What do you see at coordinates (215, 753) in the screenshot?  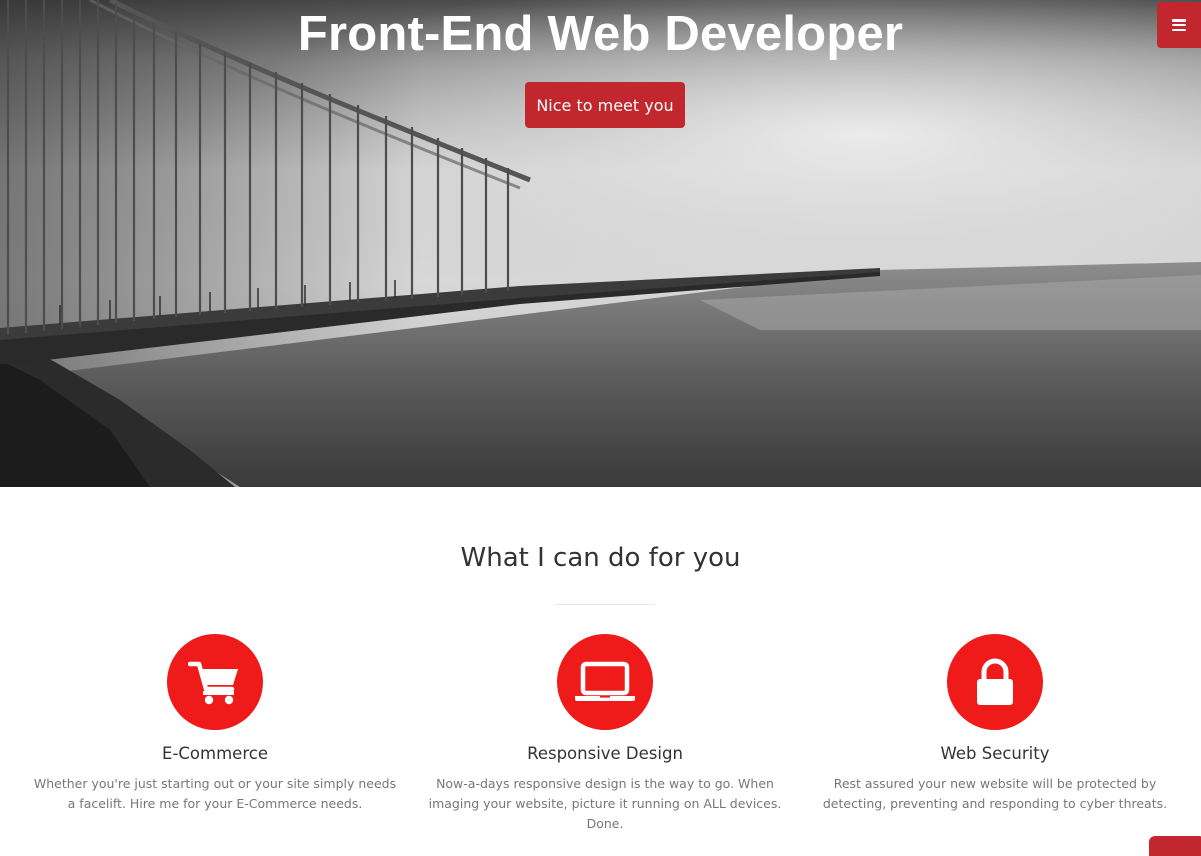 I see `service-title: E-Commerce` at bounding box center [215, 753].